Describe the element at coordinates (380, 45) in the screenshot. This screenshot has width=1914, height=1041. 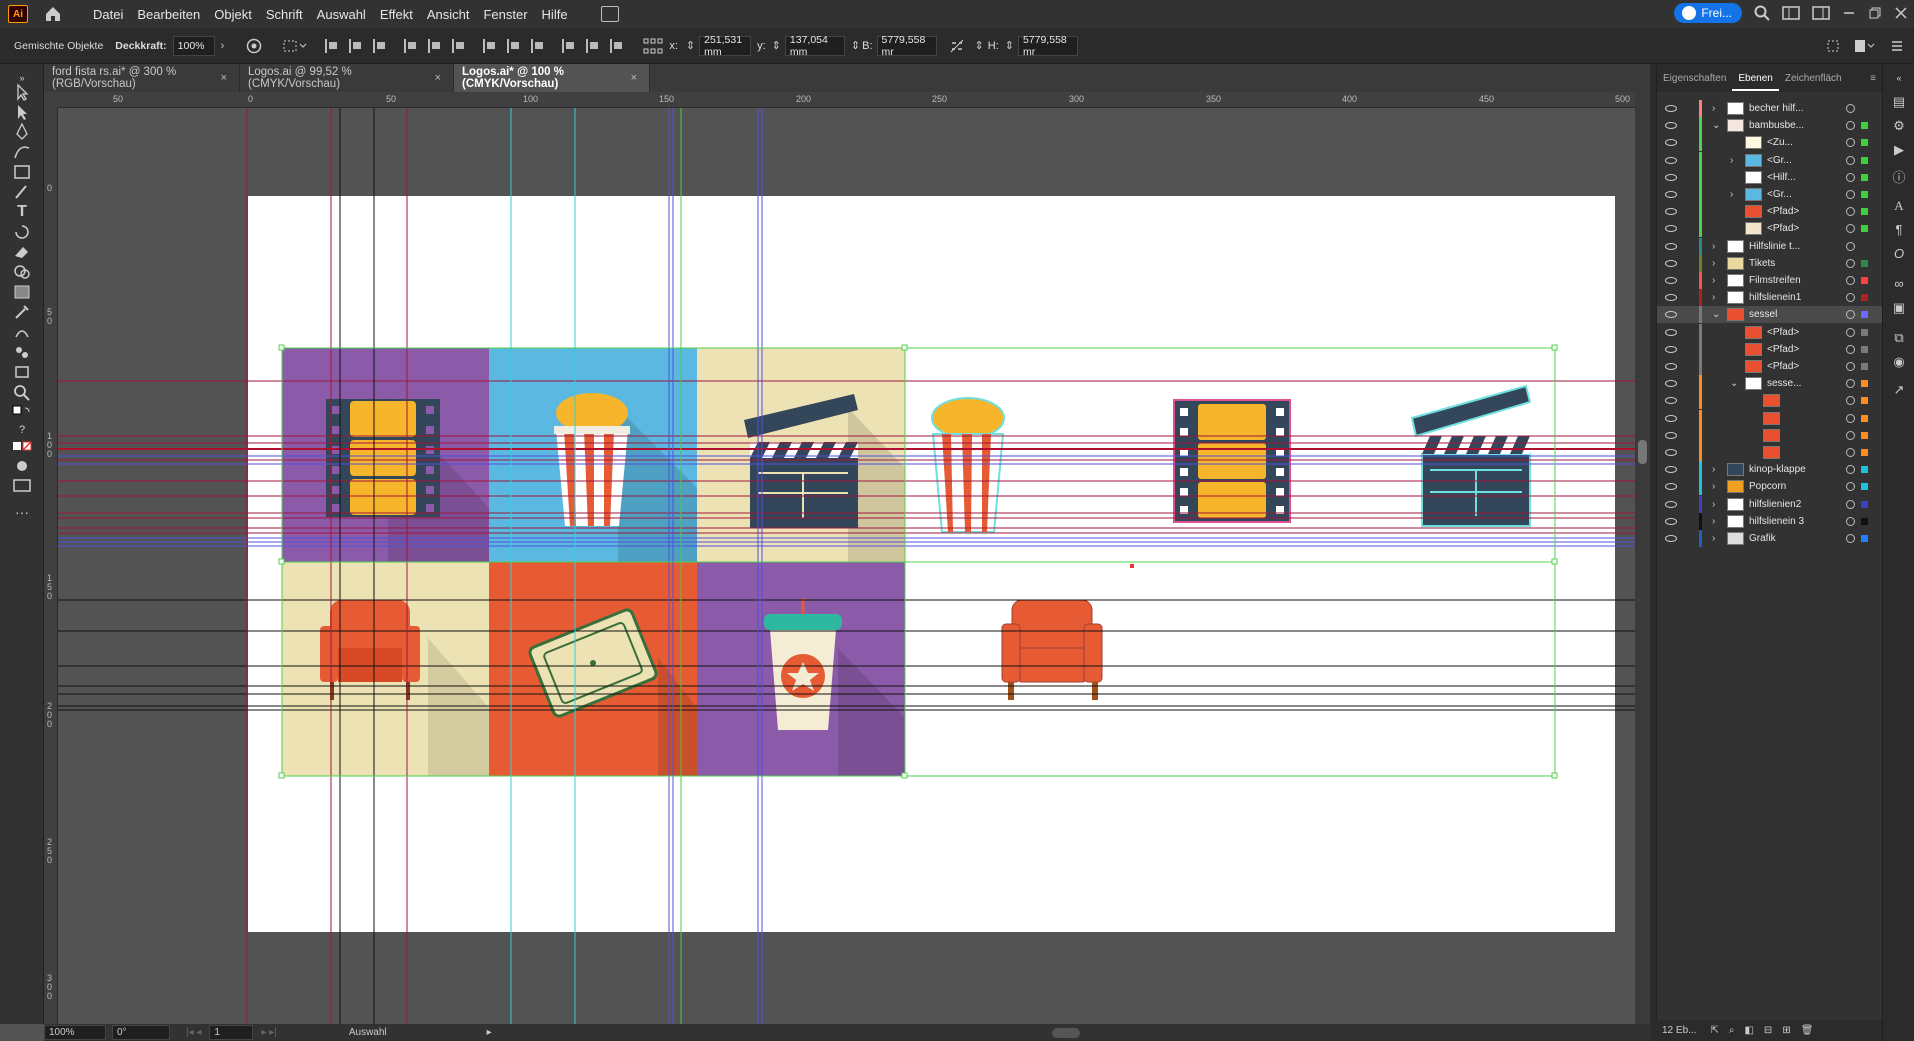
I see `align-right-icon` at that location.